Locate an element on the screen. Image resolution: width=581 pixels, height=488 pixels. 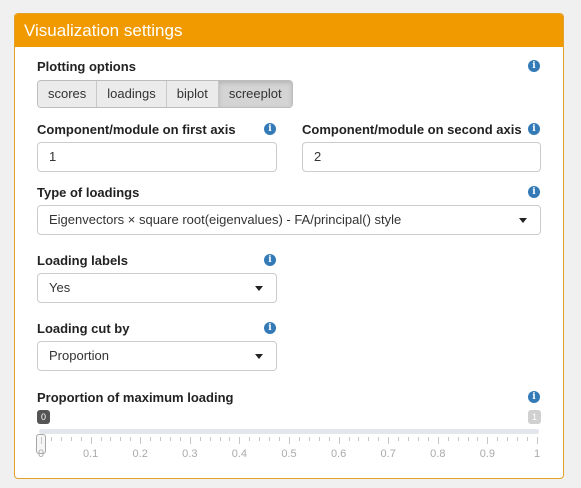
slider-tick-label: 0 is located at coordinates (41, 454).